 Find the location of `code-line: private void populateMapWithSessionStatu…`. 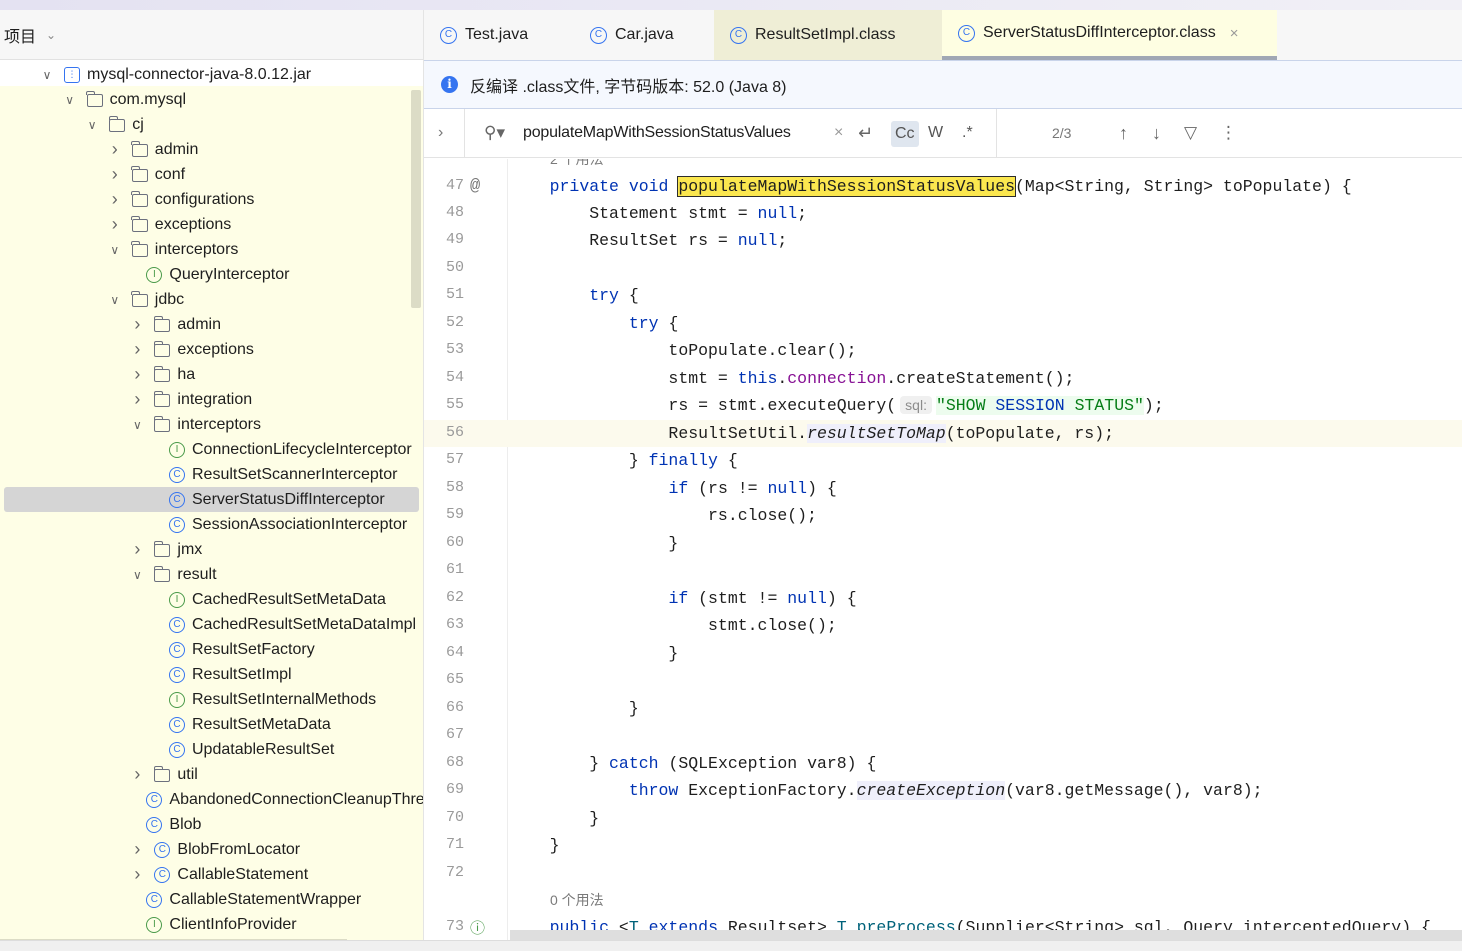

code-line: private void populateMapWithSessionStatu… is located at coordinates (931, 186).